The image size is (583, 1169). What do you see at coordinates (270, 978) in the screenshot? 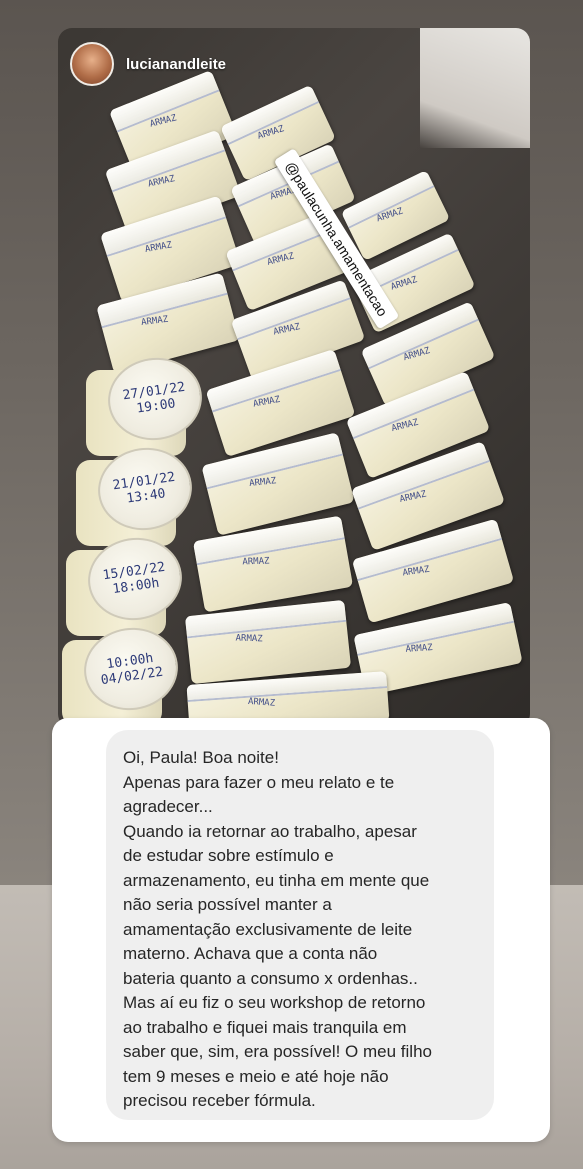
I see `message-line: bateria quanto a consumo x ordenhas..` at bounding box center [270, 978].